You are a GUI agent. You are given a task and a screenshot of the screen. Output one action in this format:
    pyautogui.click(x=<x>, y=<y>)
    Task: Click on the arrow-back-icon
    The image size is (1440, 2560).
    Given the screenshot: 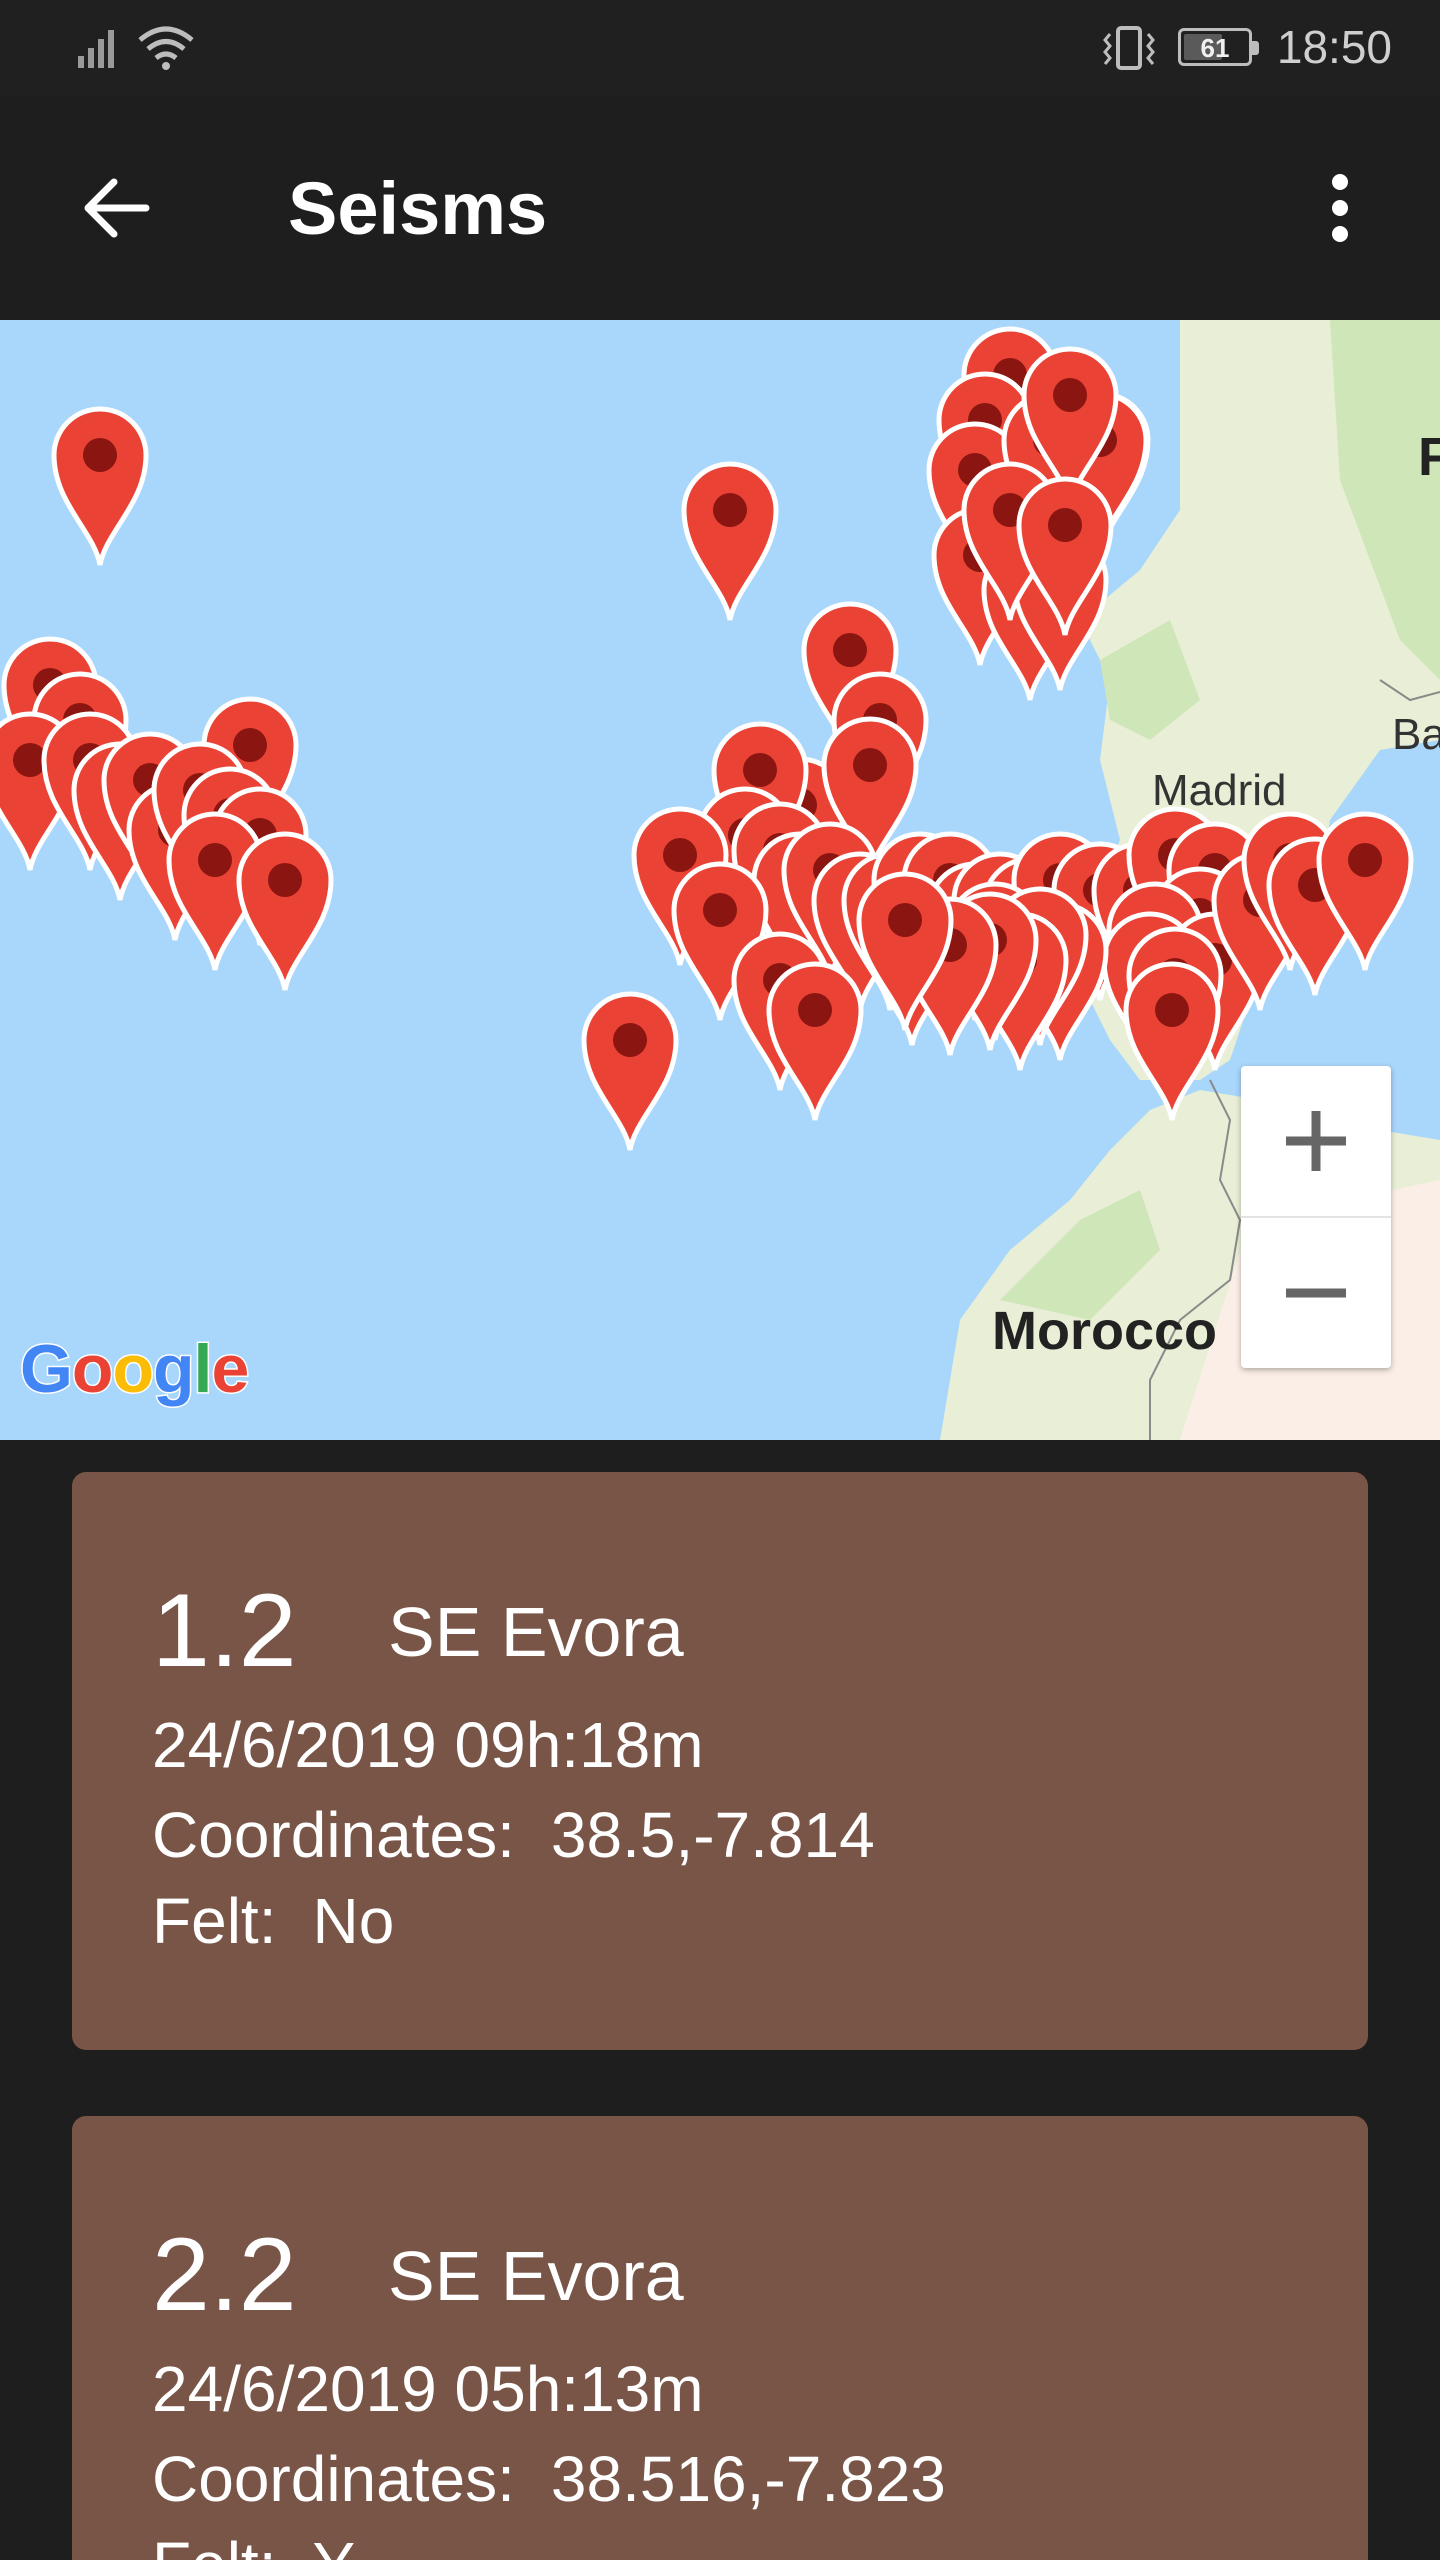 What is the action you would take?
    pyautogui.click(x=117, y=208)
    